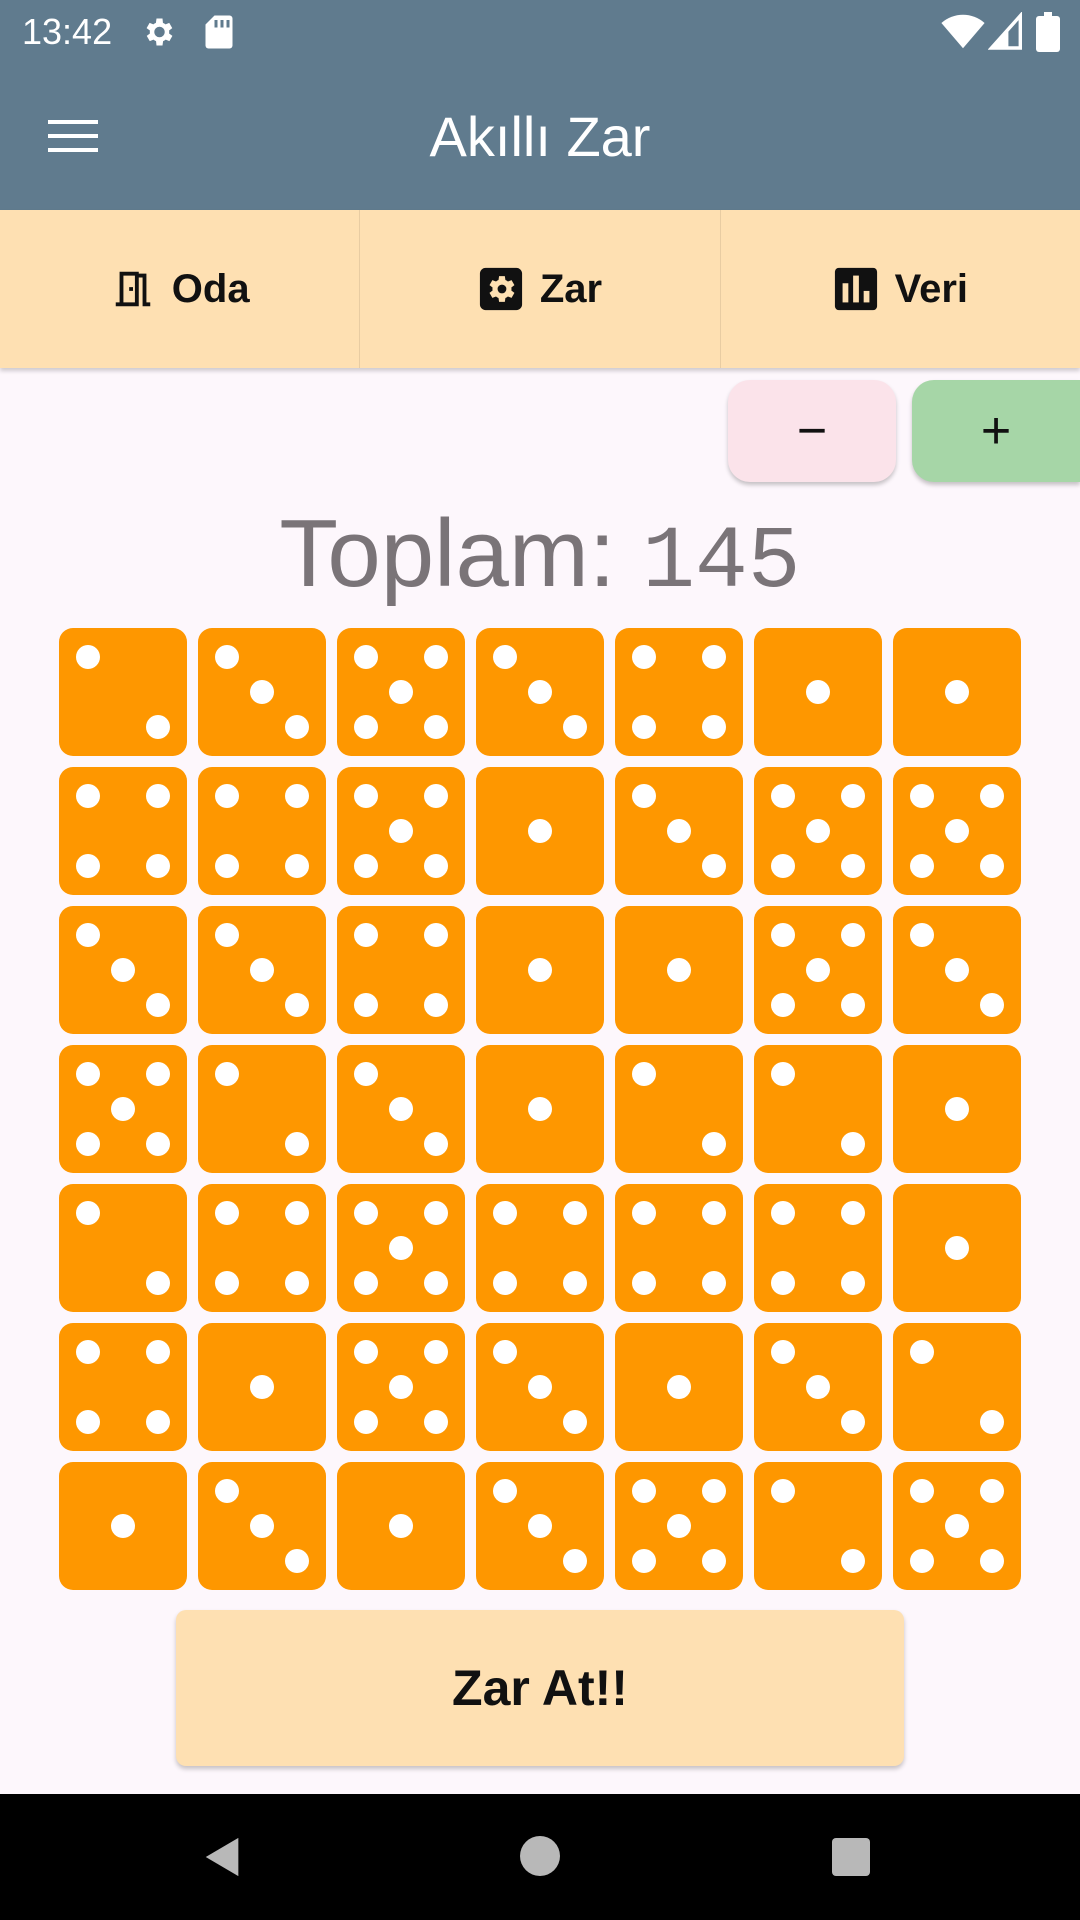 The image size is (1080, 1920). What do you see at coordinates (180, 289) in the screenshot?
I see `tab-oda: Oda` at bounding box center [180, 289].